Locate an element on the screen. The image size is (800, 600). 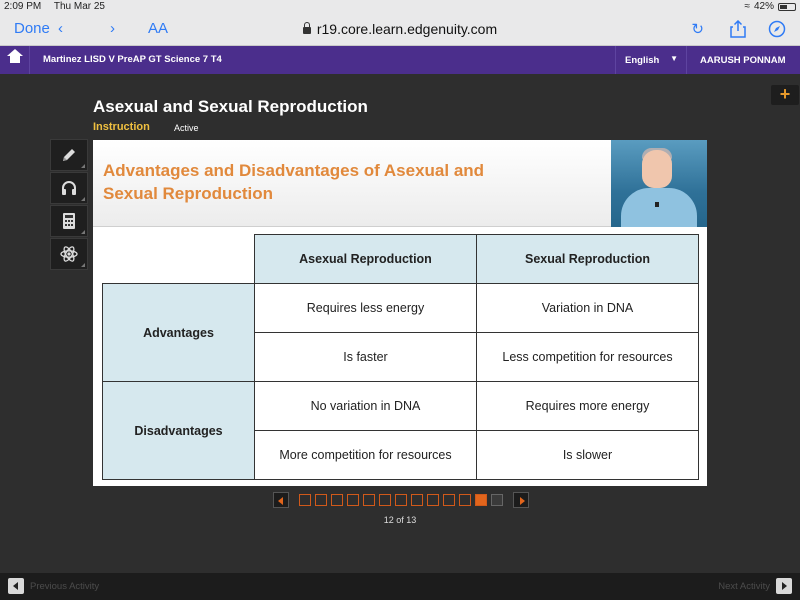
pencil-tool-button is located at coordinates (69, 155).